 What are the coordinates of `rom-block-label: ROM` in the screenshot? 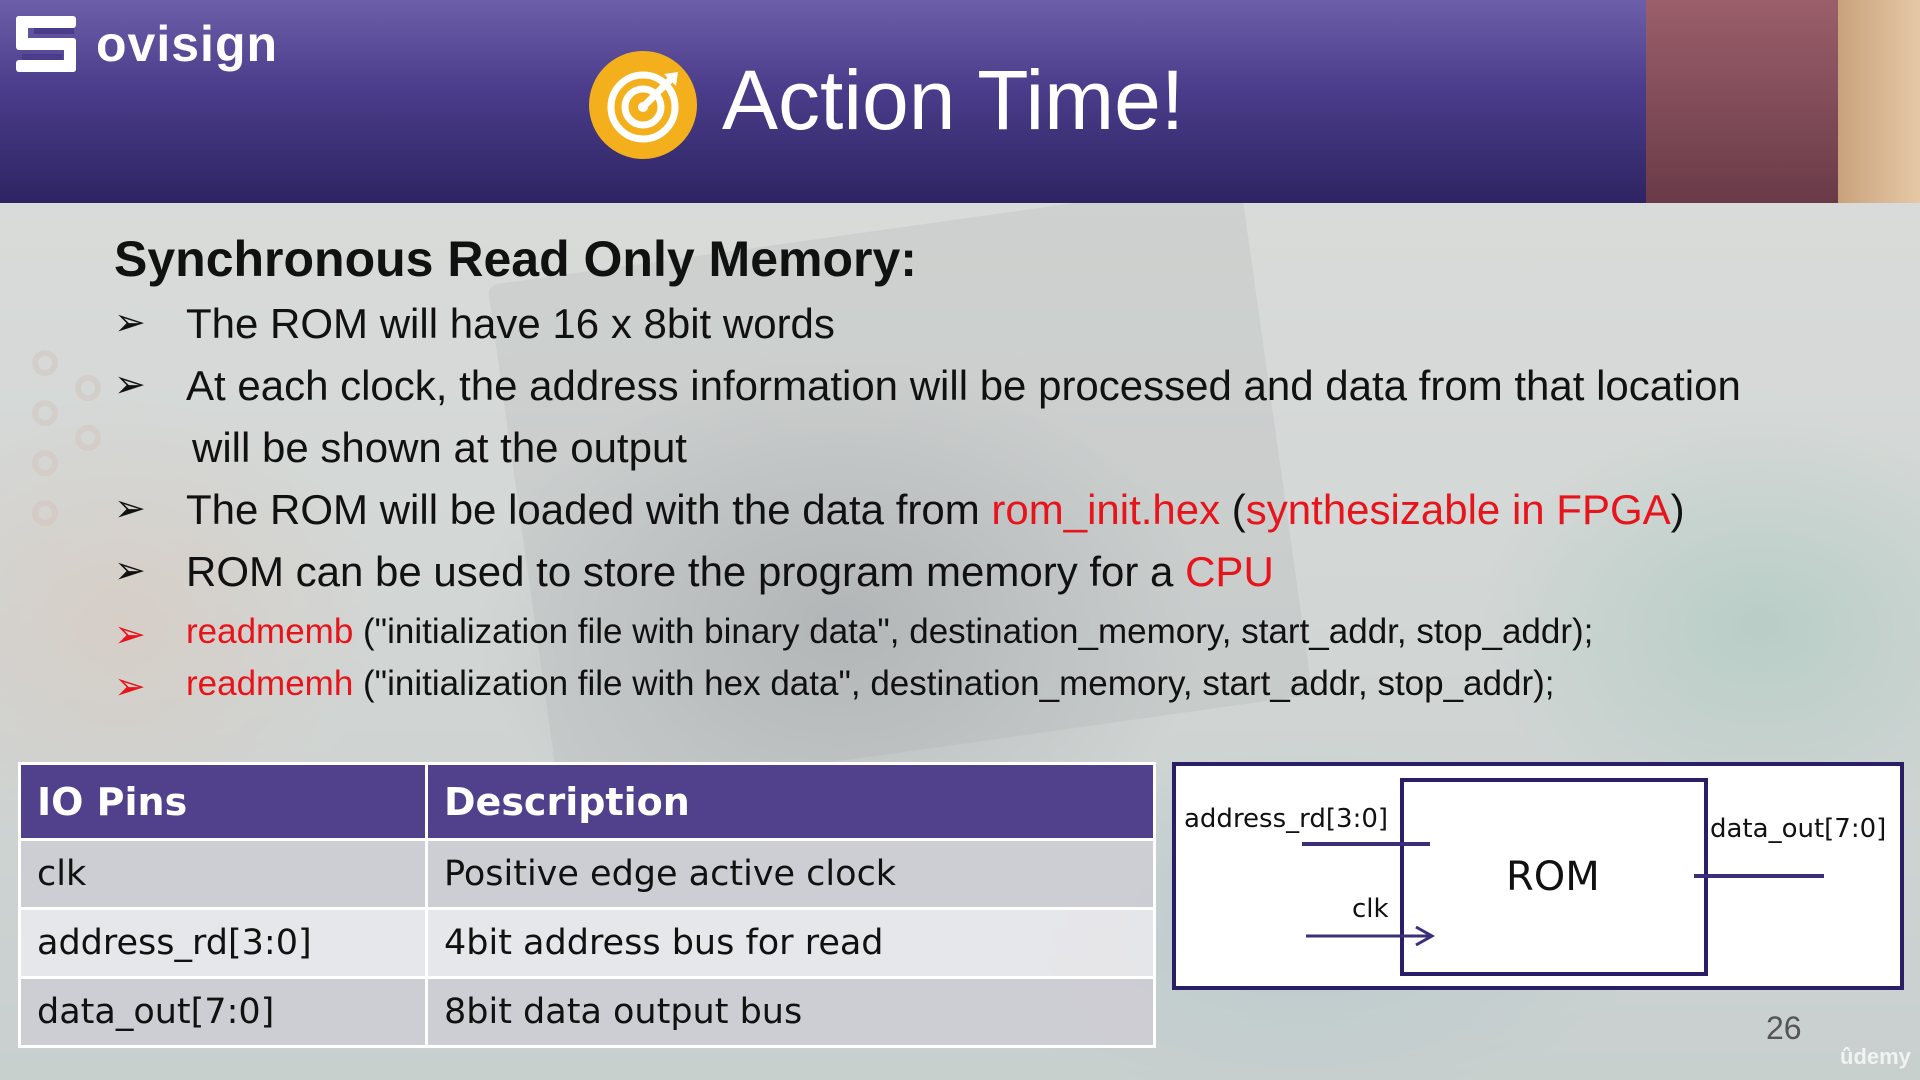 It's located at (1553, 877).